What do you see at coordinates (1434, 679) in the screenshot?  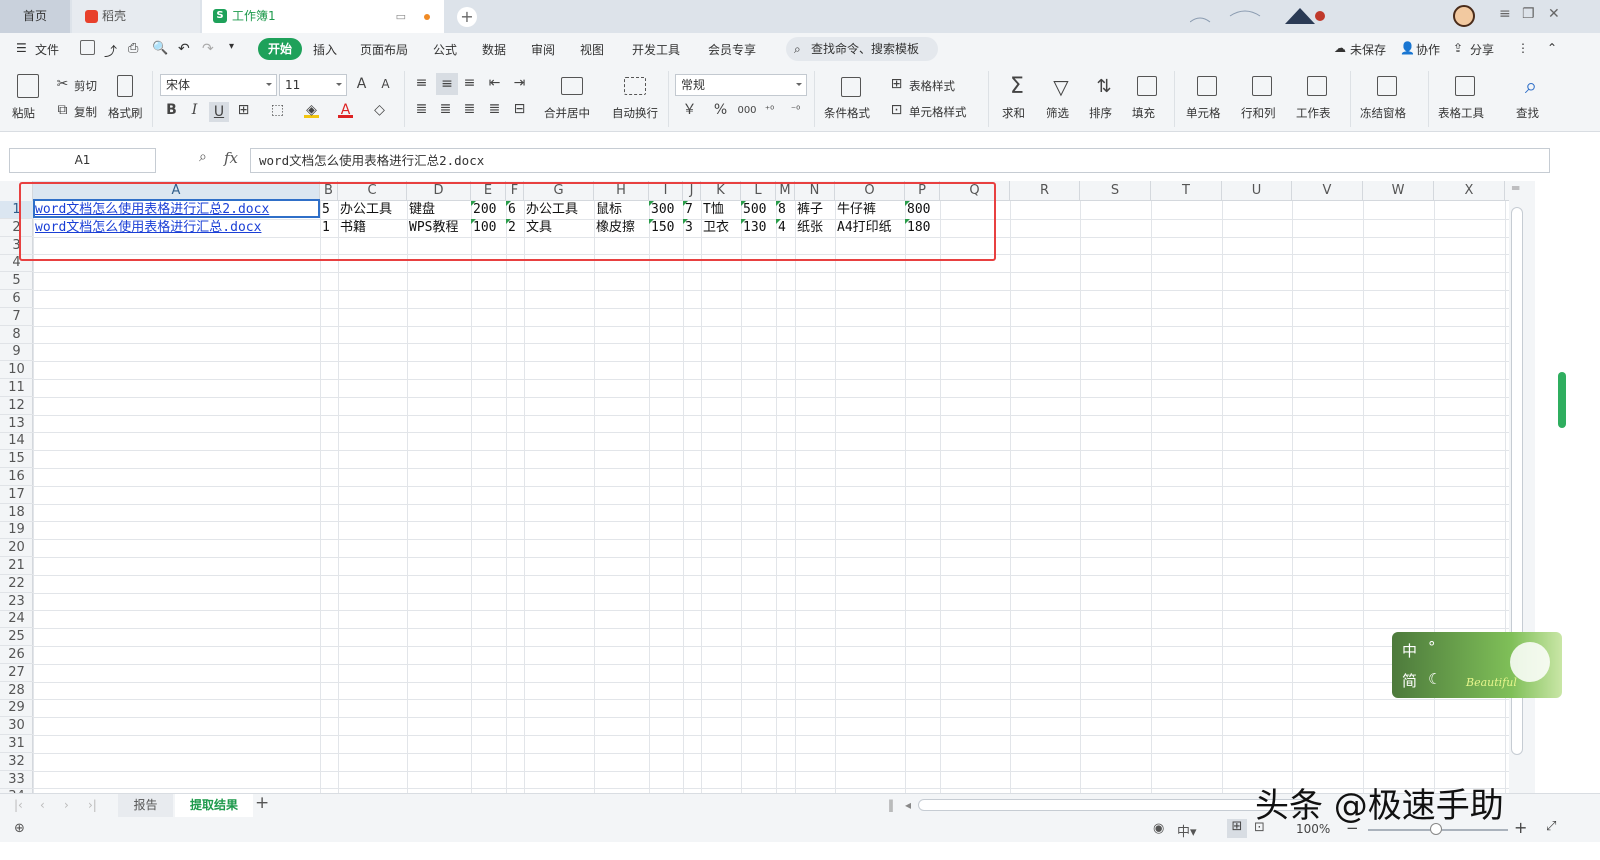 I see `moon-icon: ☾` at bounding box center [1434, 679].